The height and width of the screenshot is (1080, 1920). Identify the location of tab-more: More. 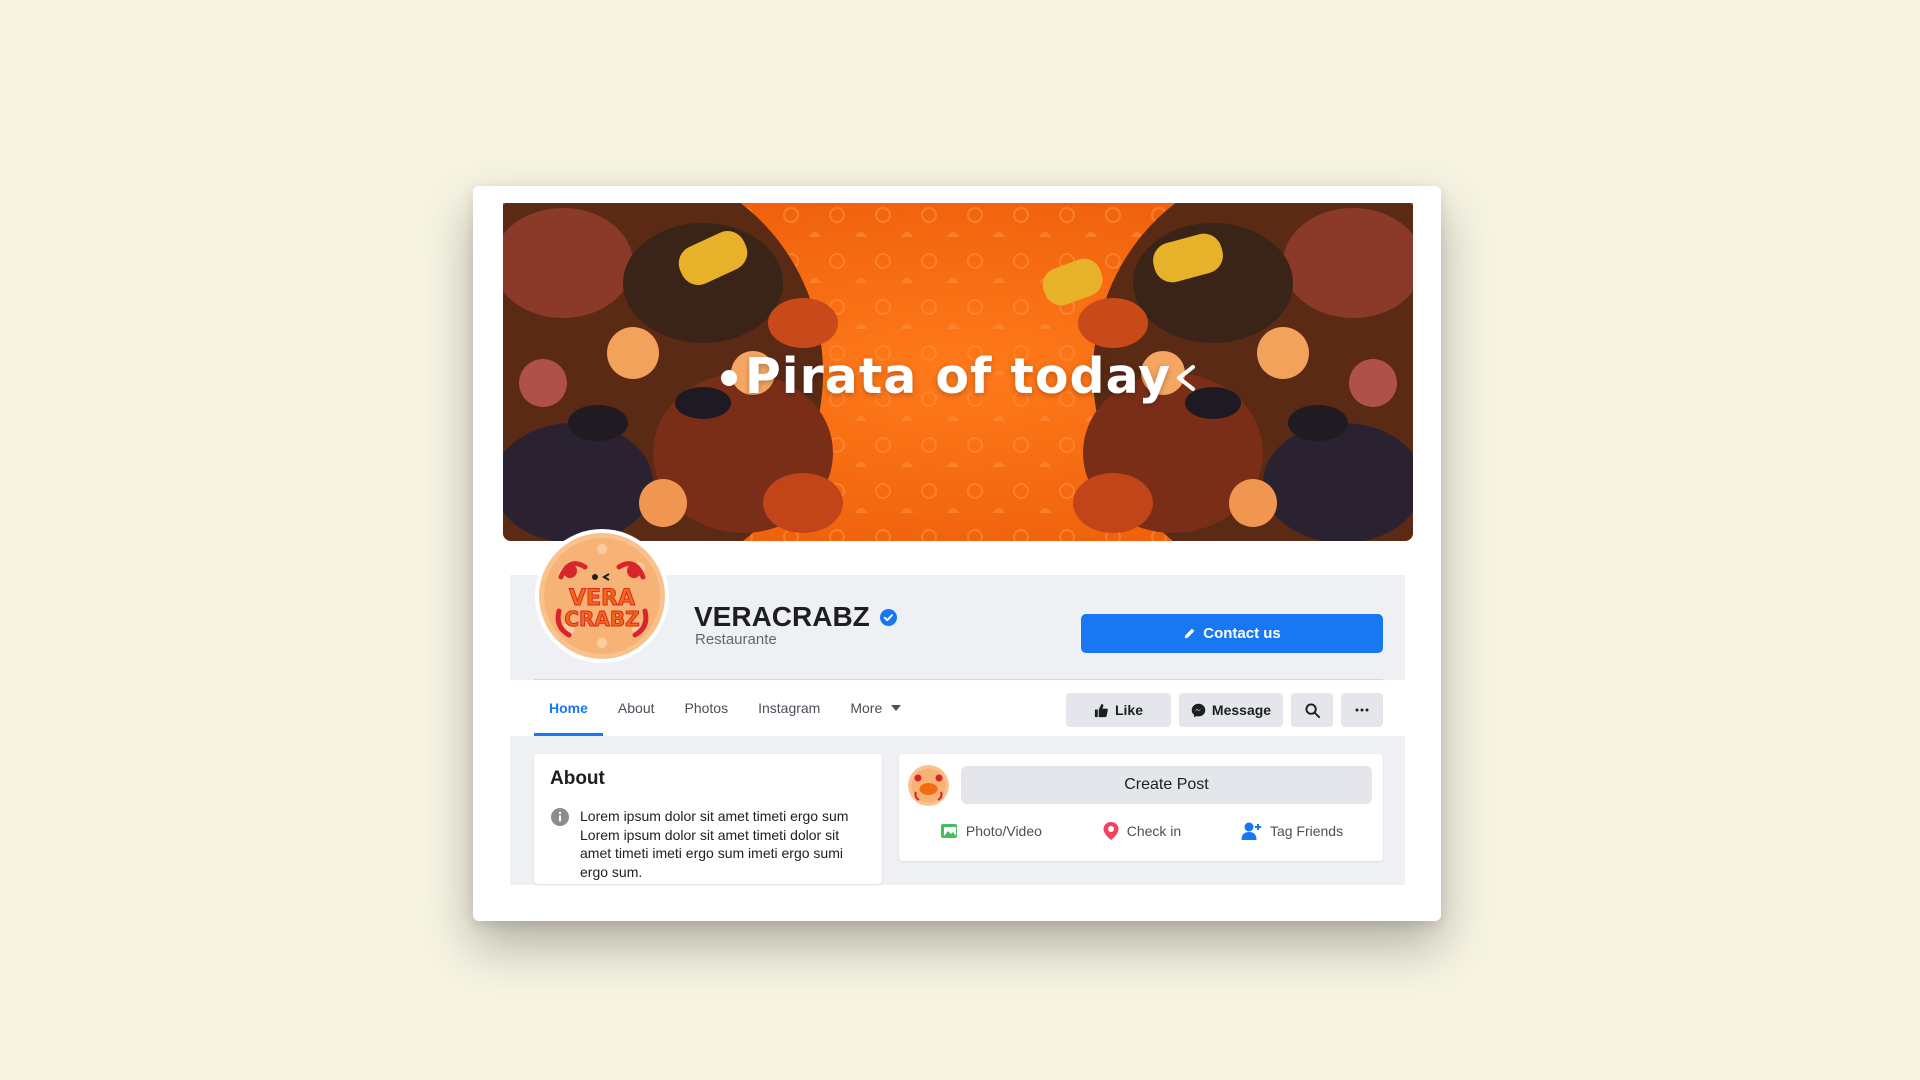
(875, 708).